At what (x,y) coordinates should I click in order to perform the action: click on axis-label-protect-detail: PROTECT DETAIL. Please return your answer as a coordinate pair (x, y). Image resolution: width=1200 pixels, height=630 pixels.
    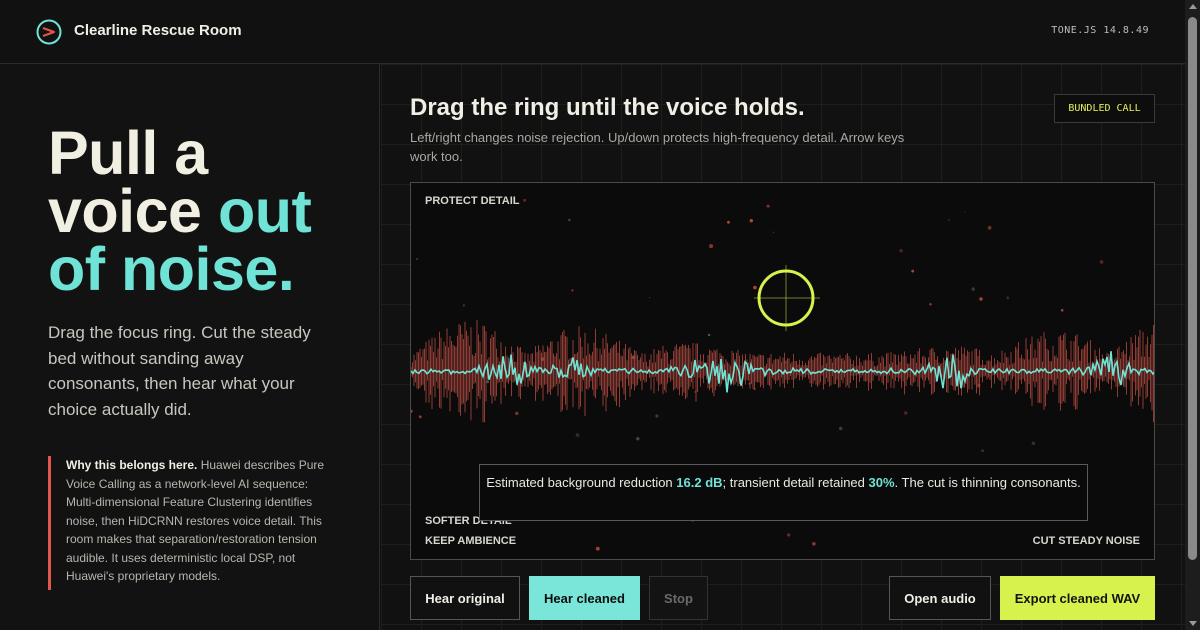
    Looking at the image, I should click on (472, 201).